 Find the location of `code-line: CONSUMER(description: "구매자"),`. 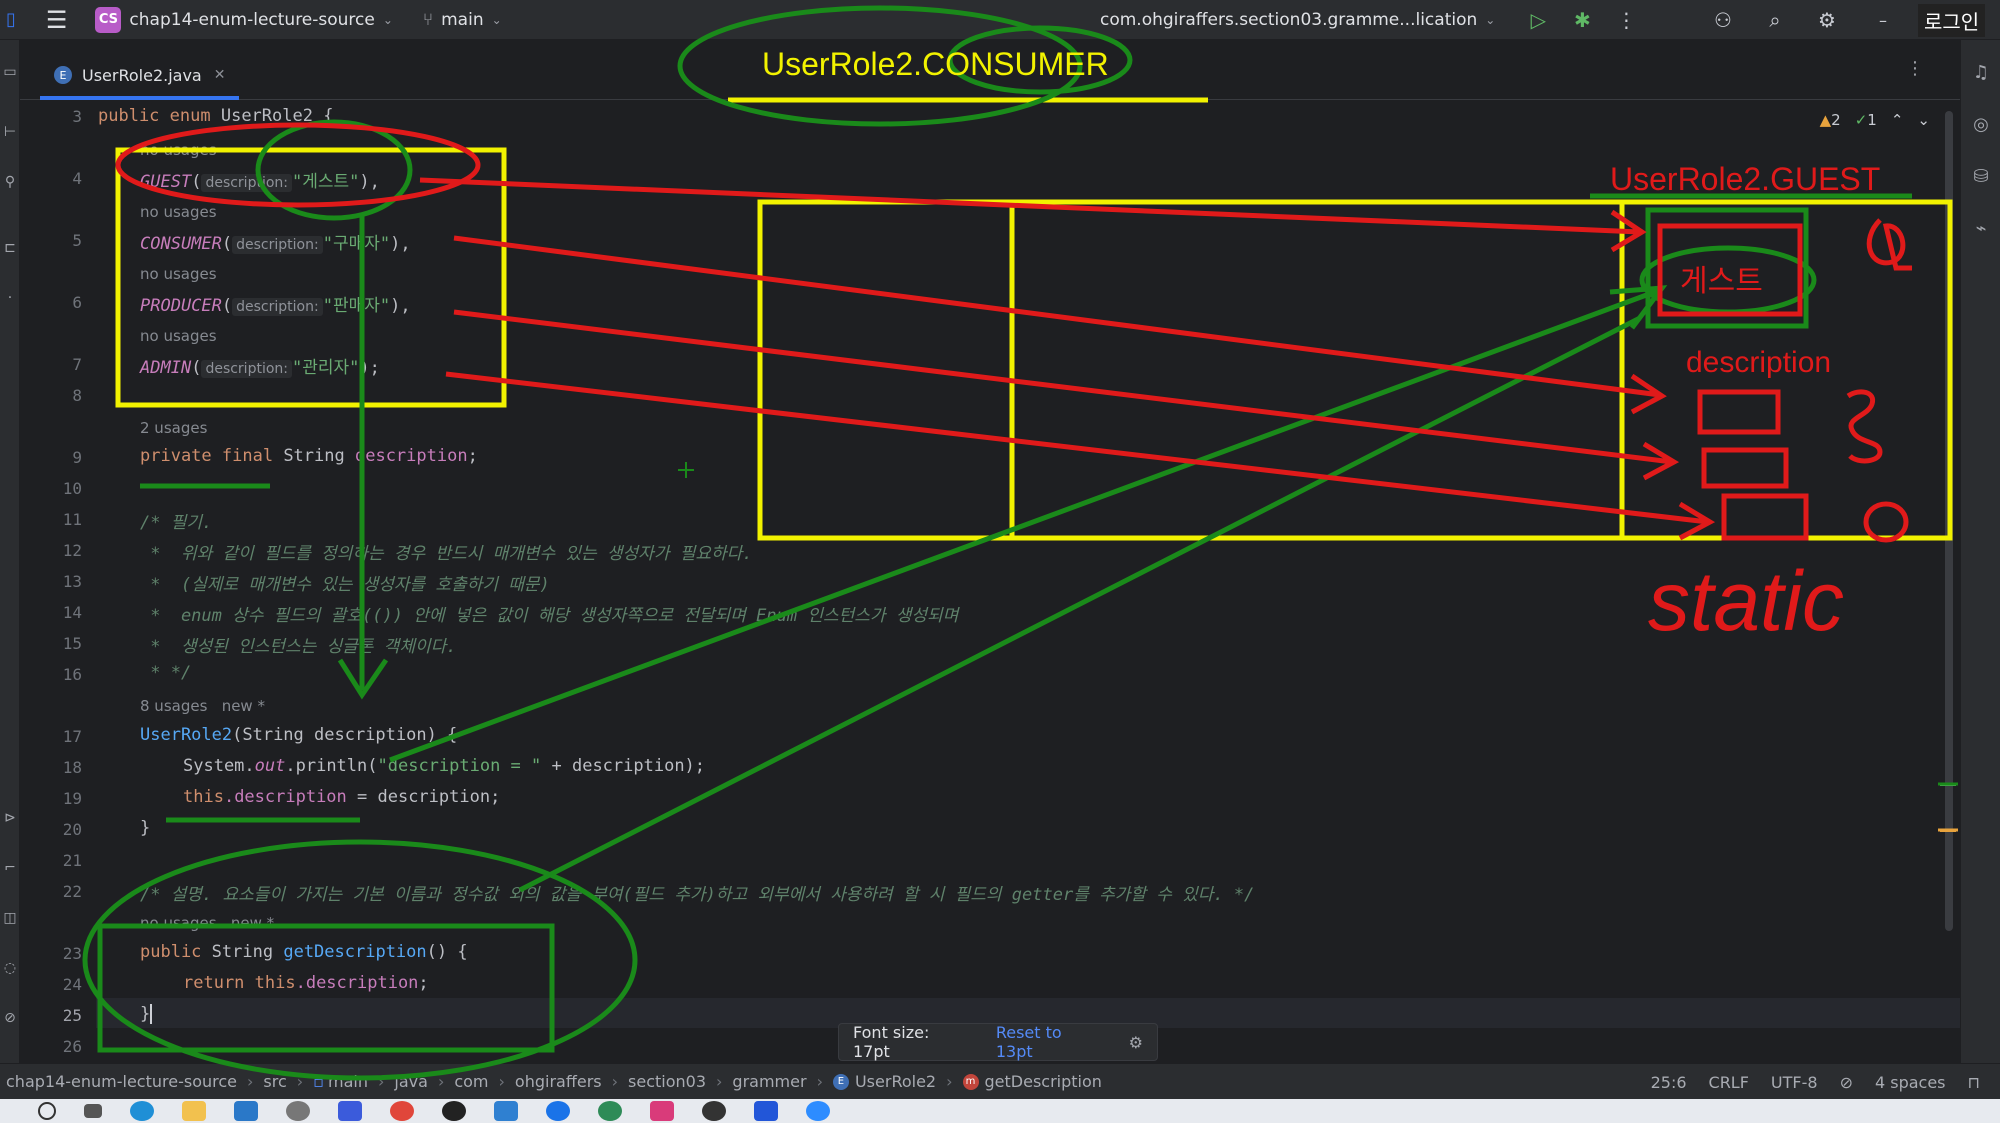

code-line: CONSUMER(description: "구매자"), is located at coordinates (275, 241).